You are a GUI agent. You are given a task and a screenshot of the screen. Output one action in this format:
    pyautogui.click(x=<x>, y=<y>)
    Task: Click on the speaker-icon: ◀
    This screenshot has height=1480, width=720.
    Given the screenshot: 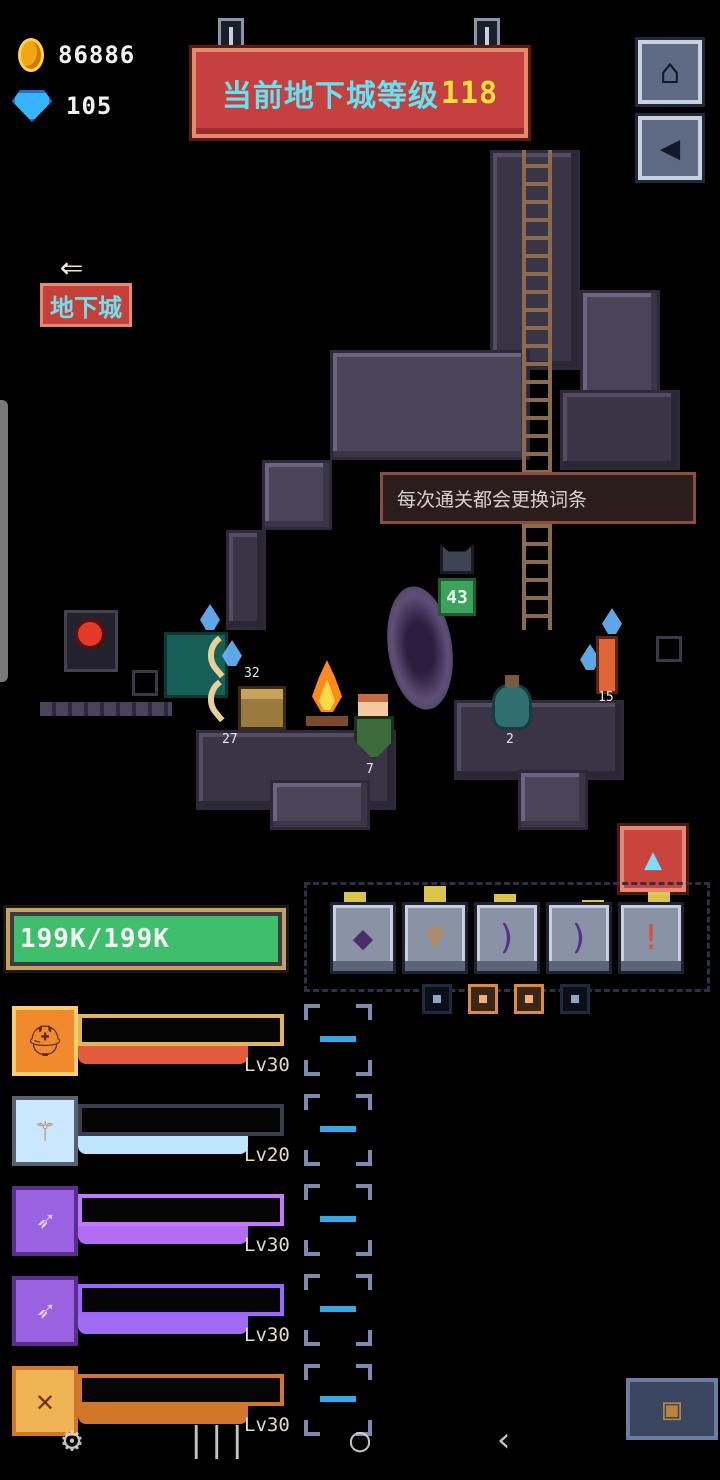 What is the action you would take?
    pyautogui.click(x=670, y=148)
    